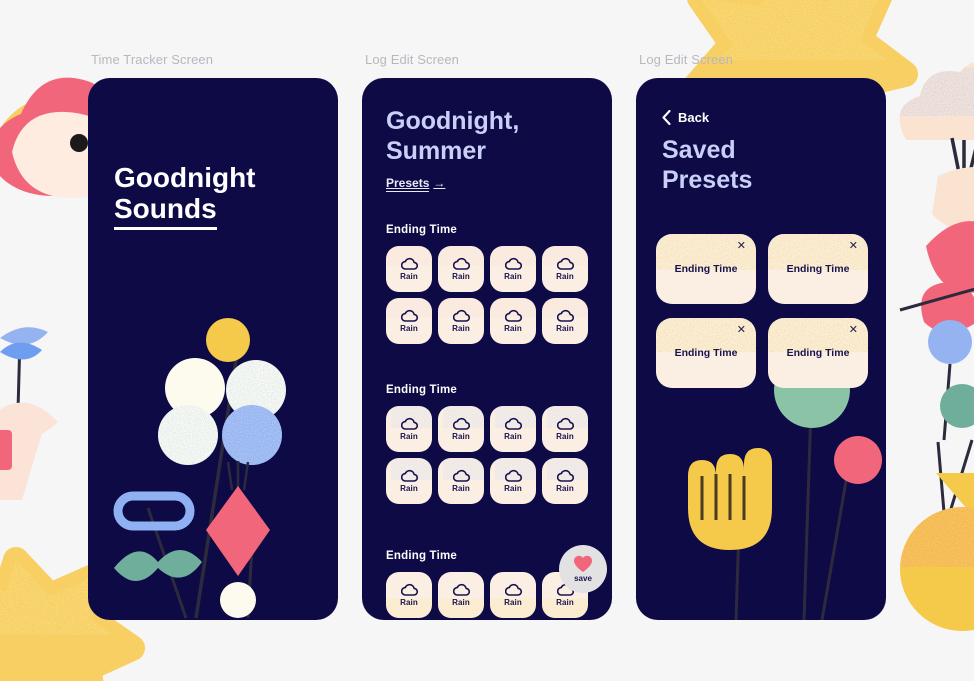 The height and width of the screenshot is (681, 974). What do you see at coordinates (699, 150) in the screenshot?
I see `screen3-title-line1: Saved` at bounding box center [699, 150].